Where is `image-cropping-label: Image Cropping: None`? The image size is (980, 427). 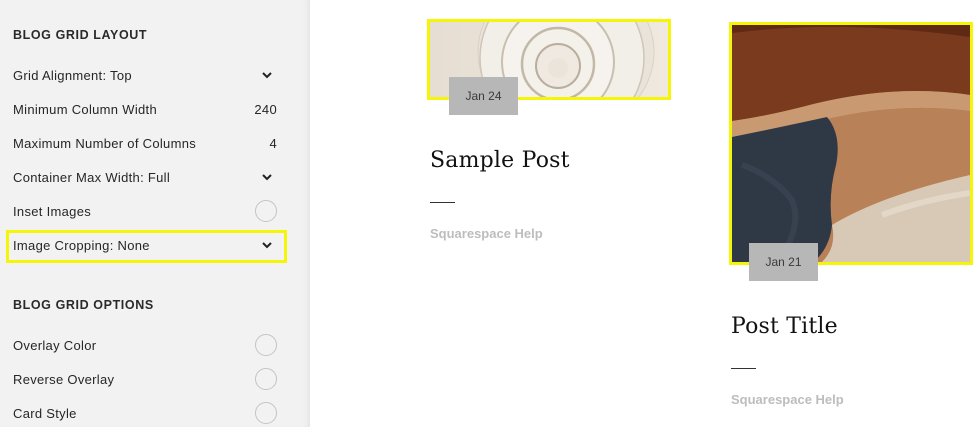 image-cropping-label: Image Cropping: None is located at coordinates (81, 245).